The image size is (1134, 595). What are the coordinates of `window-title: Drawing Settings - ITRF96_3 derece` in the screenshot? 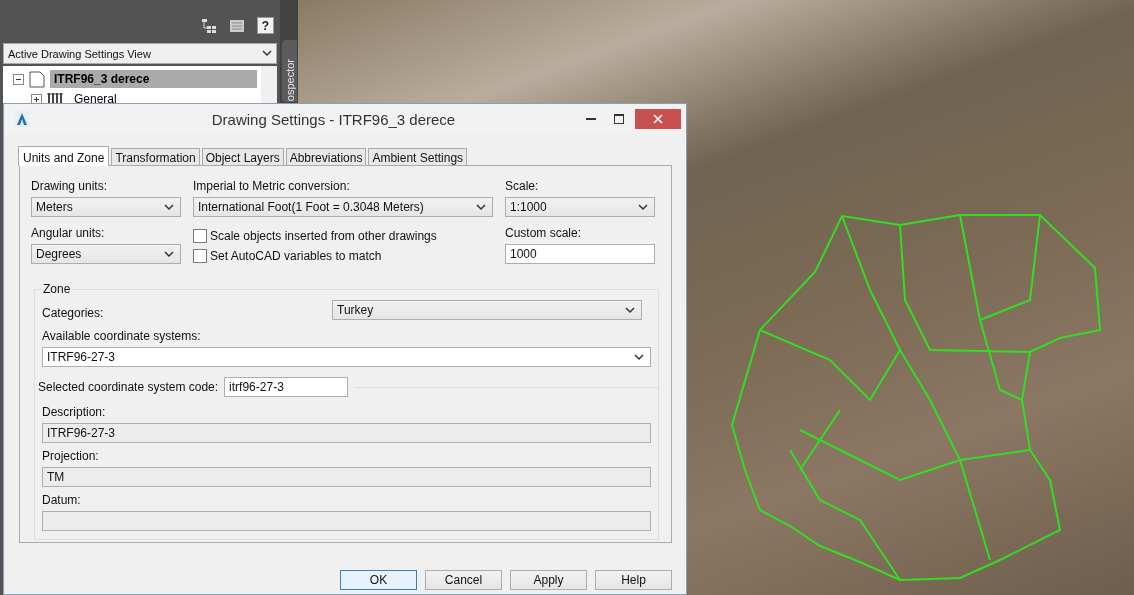 It's located at (333, 119).